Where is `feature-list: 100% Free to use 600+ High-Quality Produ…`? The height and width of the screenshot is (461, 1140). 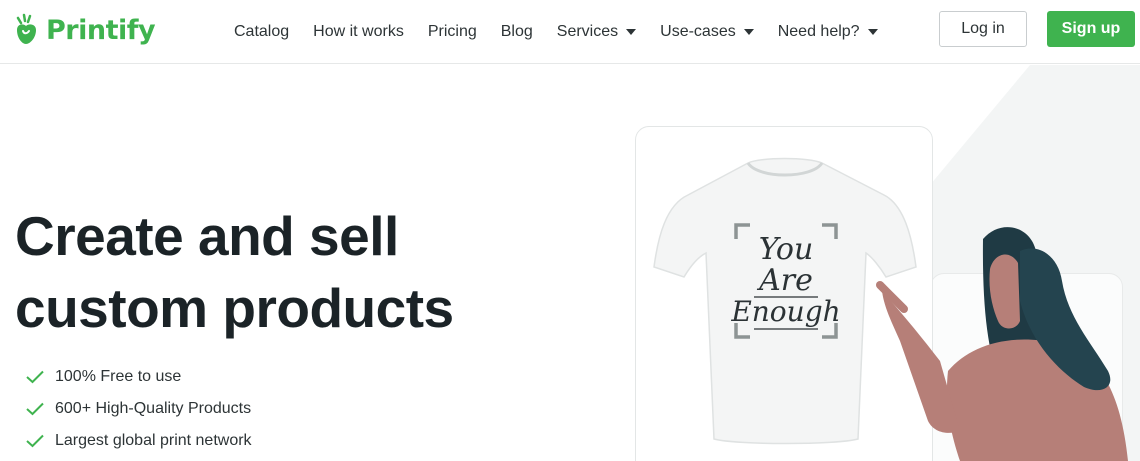 feature-list: 100% Free to use 600+ High-Quality Produ… is located at coordinates (139, 409).